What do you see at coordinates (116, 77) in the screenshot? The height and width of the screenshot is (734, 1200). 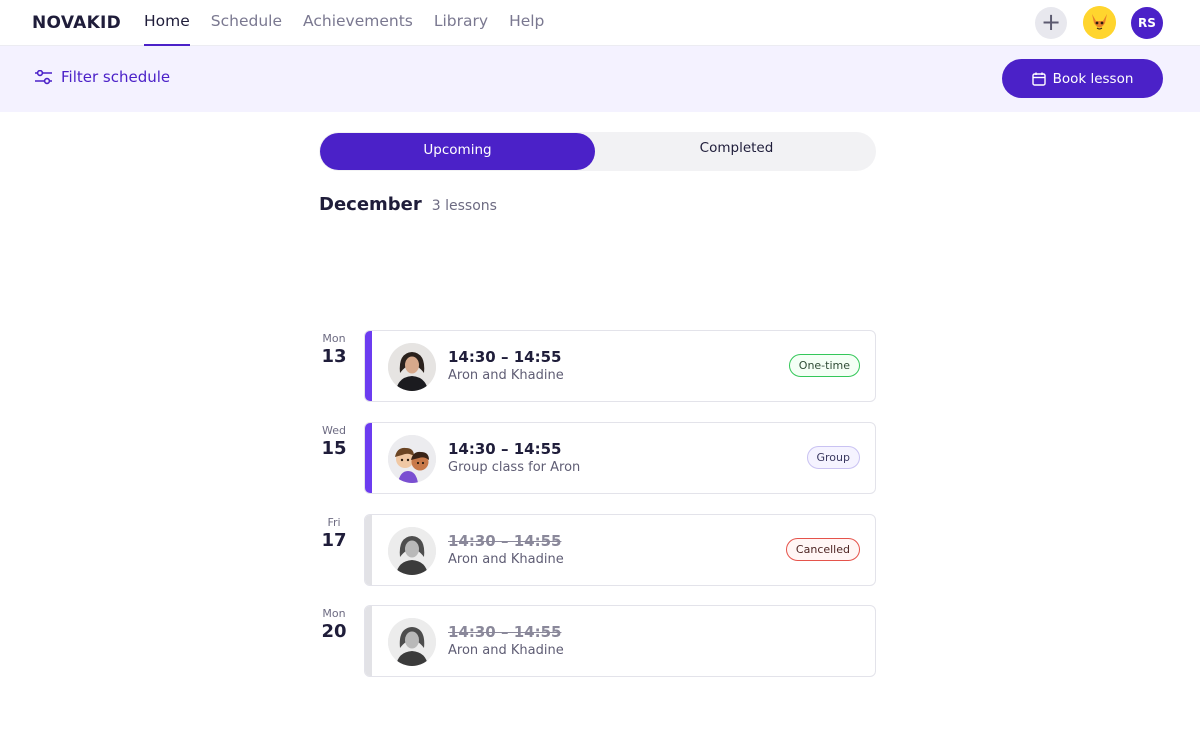 I see `filter-schedule-label: Filter schedule` at bounding box center [116, 77].